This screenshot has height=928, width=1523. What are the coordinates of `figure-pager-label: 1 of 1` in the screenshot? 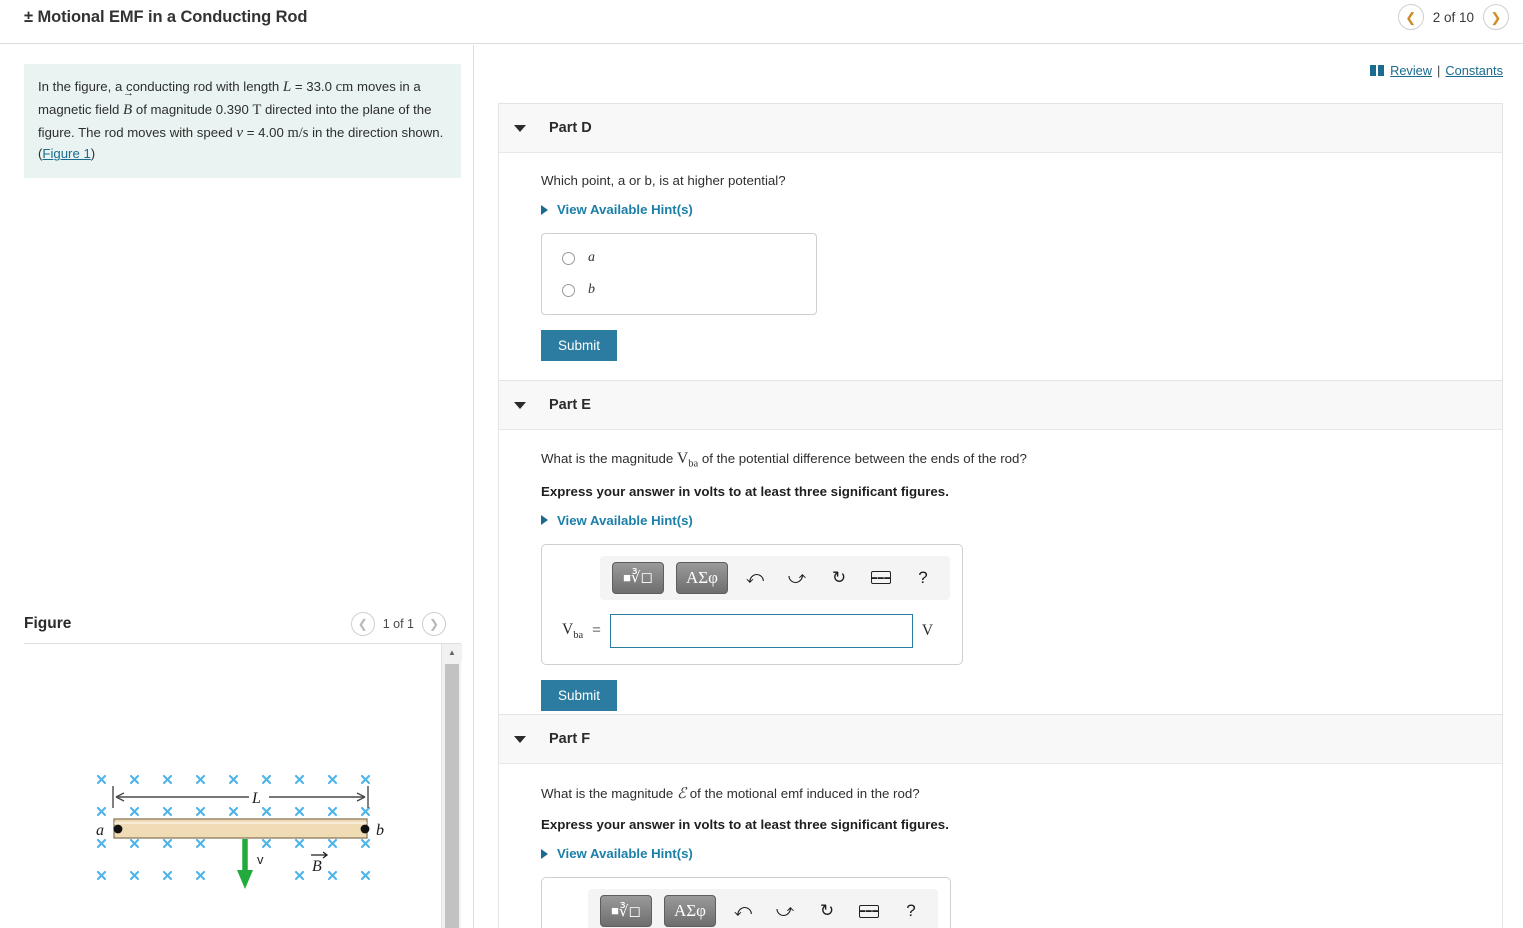 It's located at (398, 624).